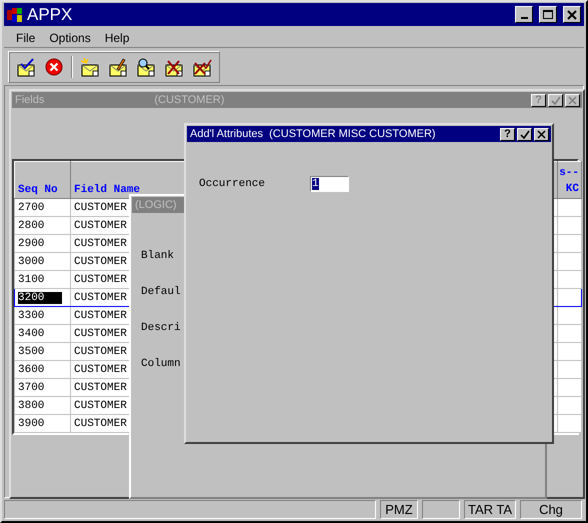 The image size is (588, 523). What do you see at coordinates (70, 37) in the screenshot?
I see `menu-item: Options` at bounding box center [70, 37].